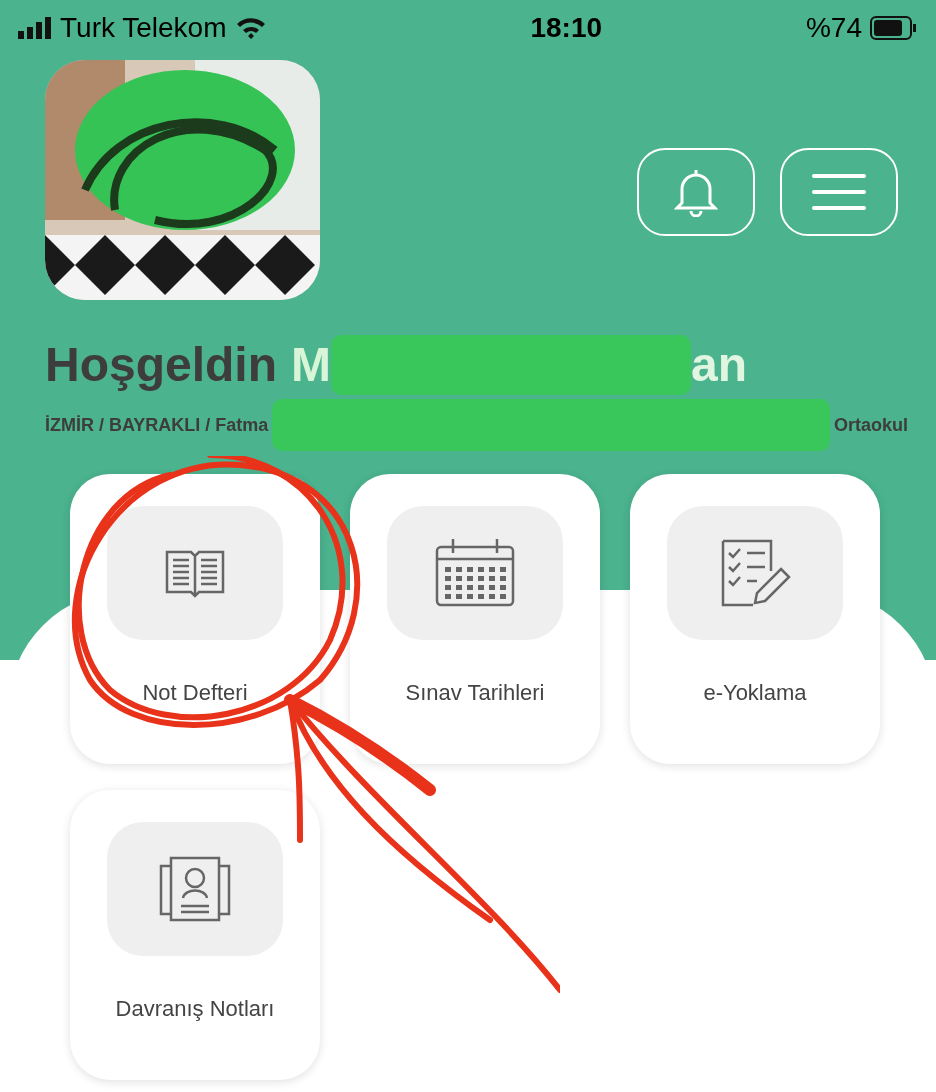 The width and height of the screenshot is (936, 1092). Describe the element at coordinates (894, 28) in the screenshot. I see `battery-icon` at that location.